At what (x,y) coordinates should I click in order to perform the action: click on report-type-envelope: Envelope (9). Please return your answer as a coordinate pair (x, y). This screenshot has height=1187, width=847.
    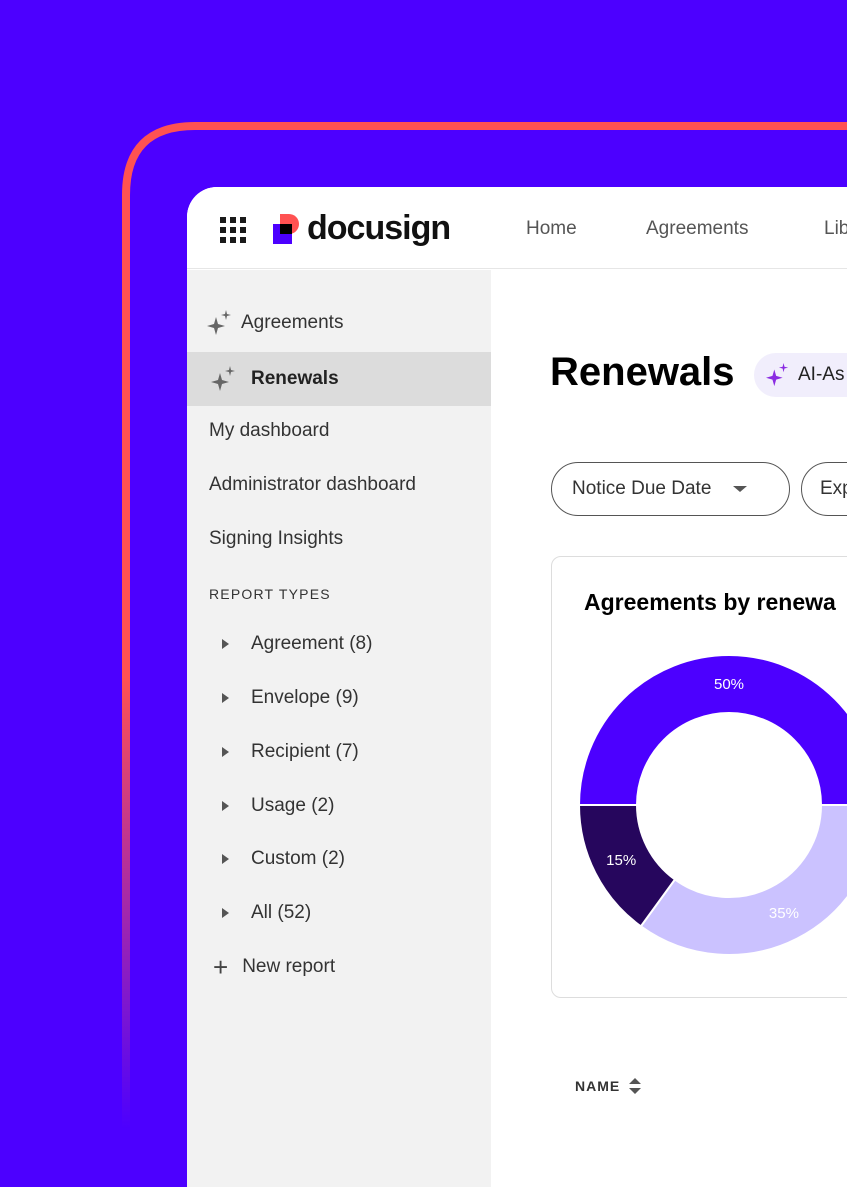
    Looking at the image, I should click on (339, 698).